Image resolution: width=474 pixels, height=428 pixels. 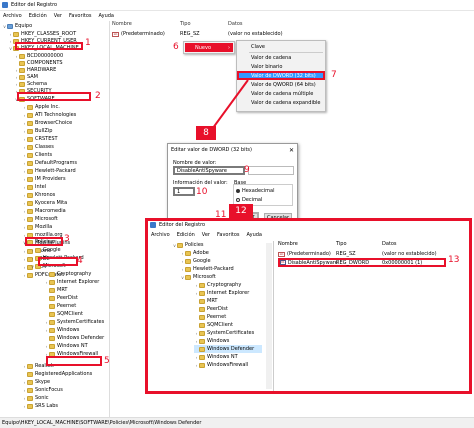 I want to click on tree-item: v Microsoft, so click(x=197, y=277).